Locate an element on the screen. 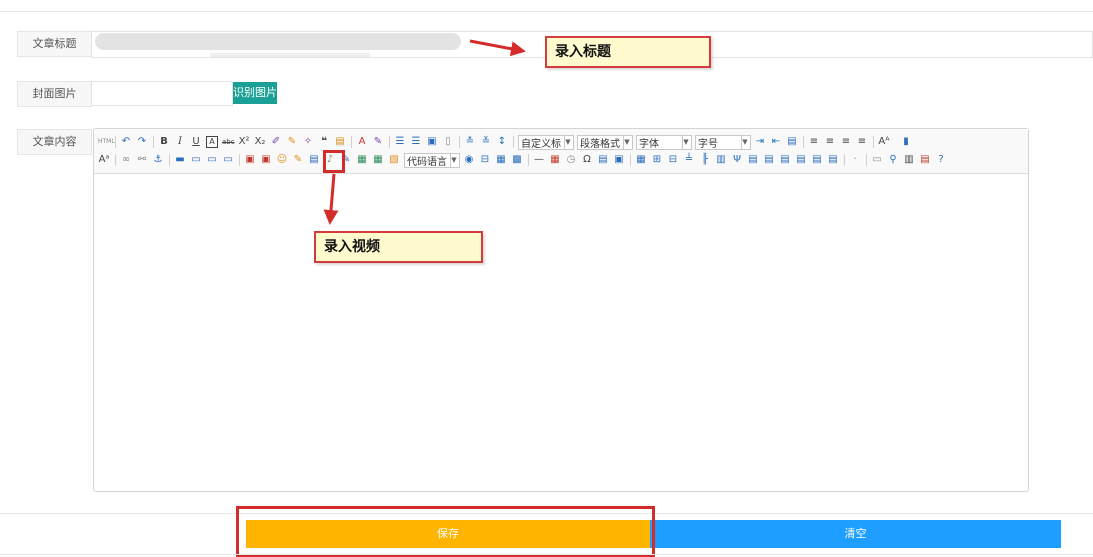 This screenshot has width=1093, height=557. clear-button: 清空 is located at coordinates (855, 534).